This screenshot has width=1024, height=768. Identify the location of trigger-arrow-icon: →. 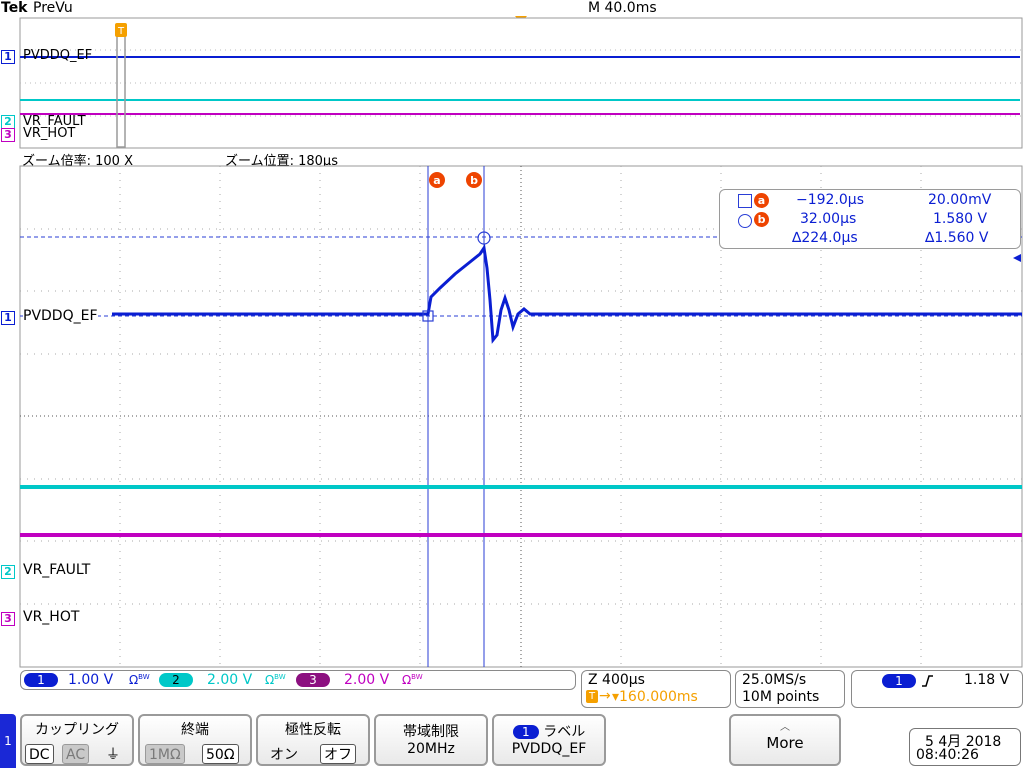
(605, 696).